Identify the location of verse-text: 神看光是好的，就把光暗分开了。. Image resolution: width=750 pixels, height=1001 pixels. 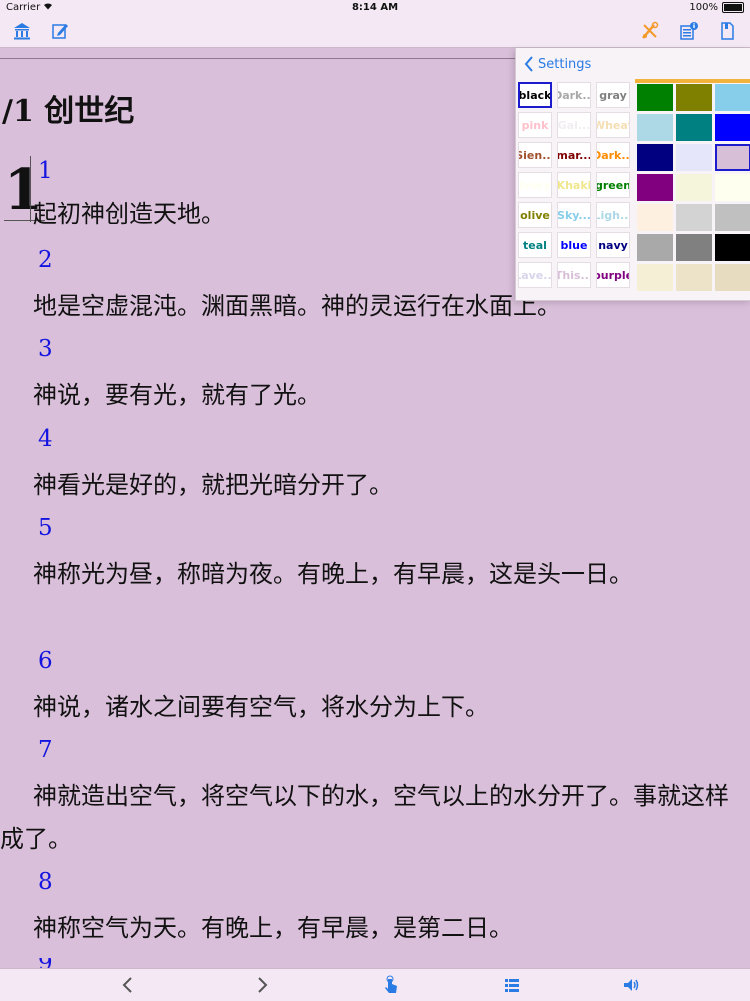
(213, 485).